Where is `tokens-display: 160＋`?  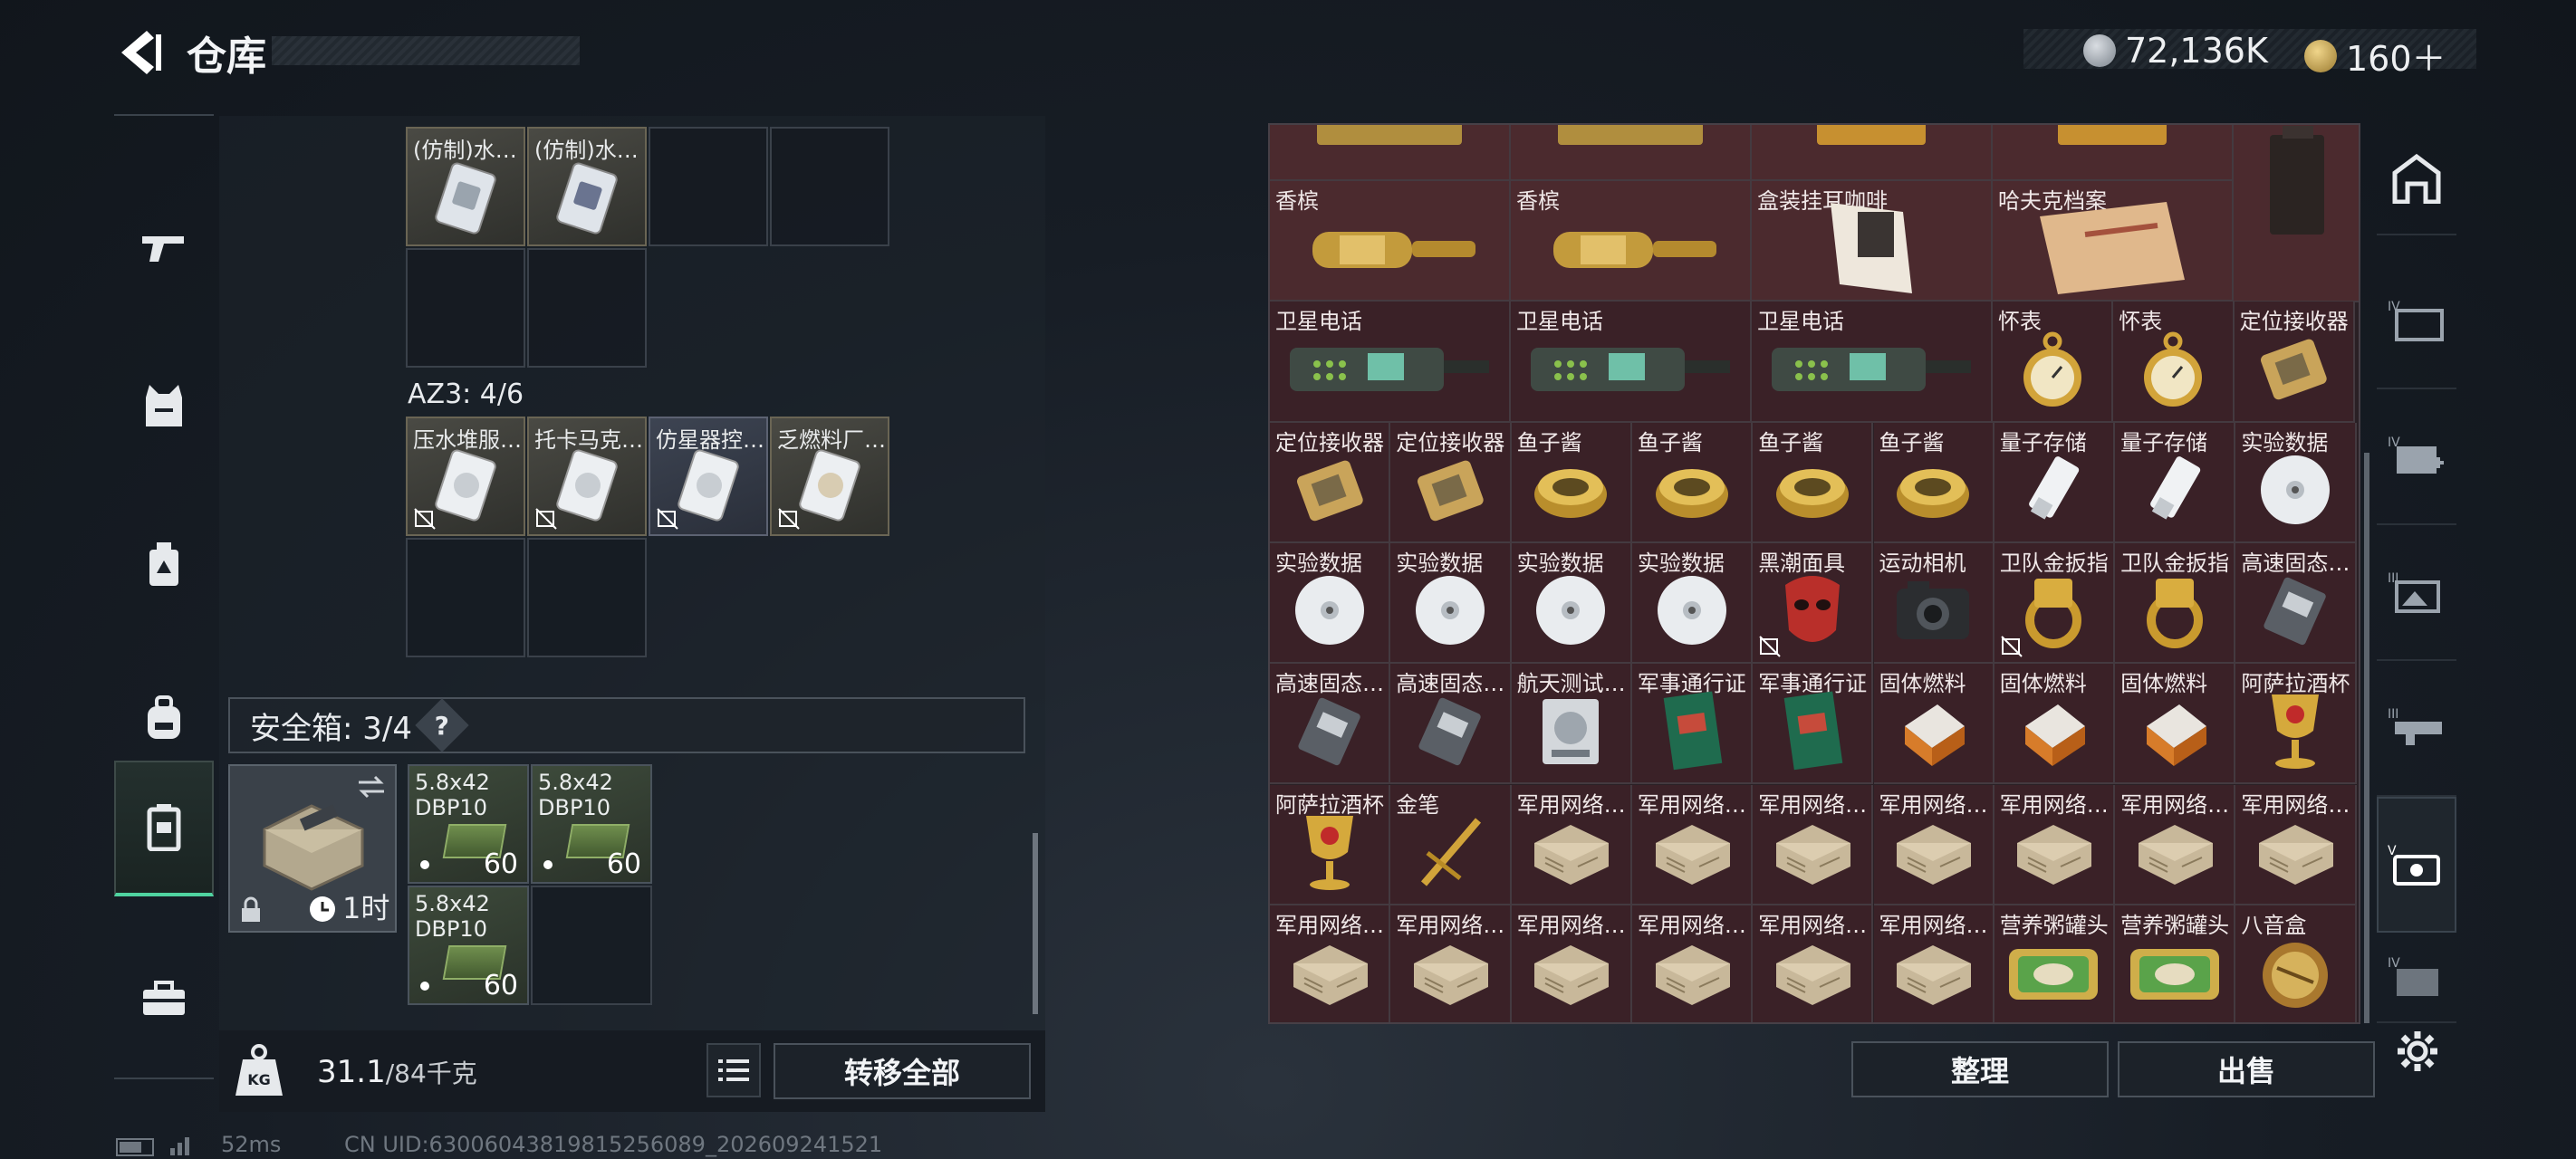 tokens-display: 160＋ is located at coordinates (2375, 56).